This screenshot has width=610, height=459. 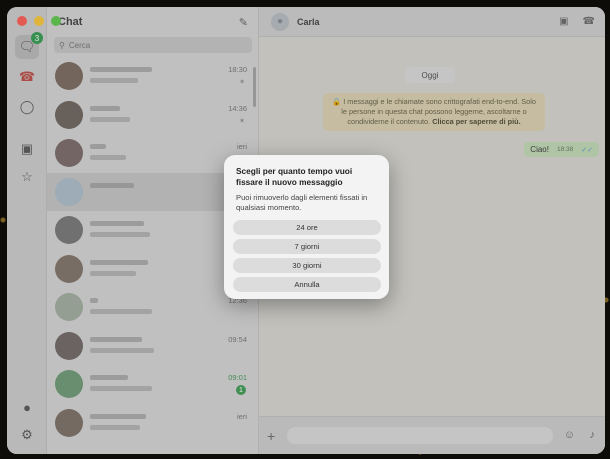 I want to click on search-placeholder: Cerca, so click(x=79, y=45).